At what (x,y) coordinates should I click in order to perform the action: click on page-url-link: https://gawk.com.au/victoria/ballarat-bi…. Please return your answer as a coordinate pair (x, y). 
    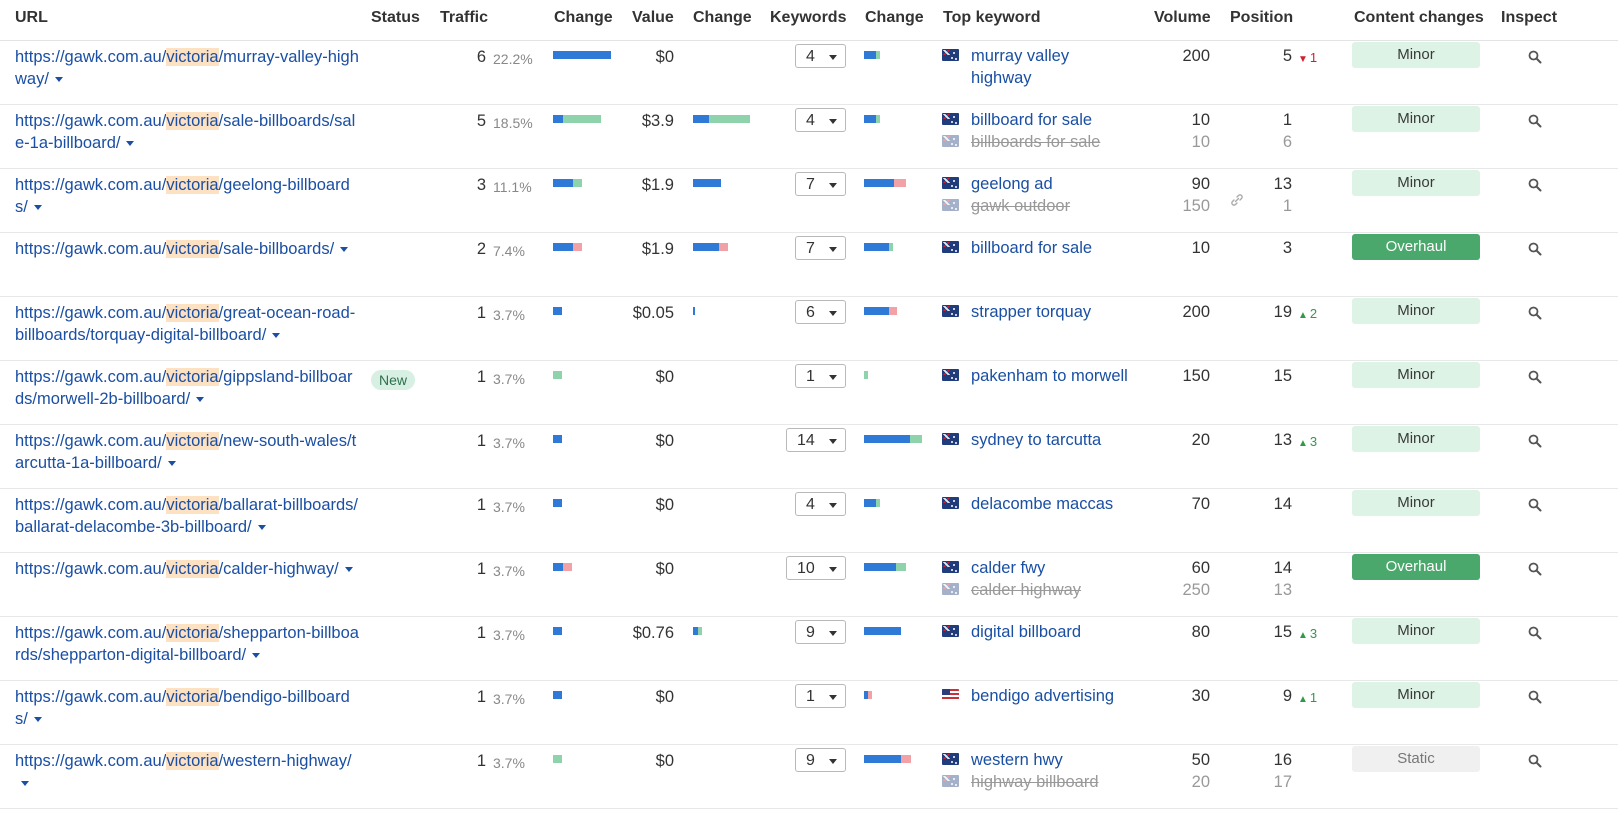
    Looking at the image, I should click on (187, 516).